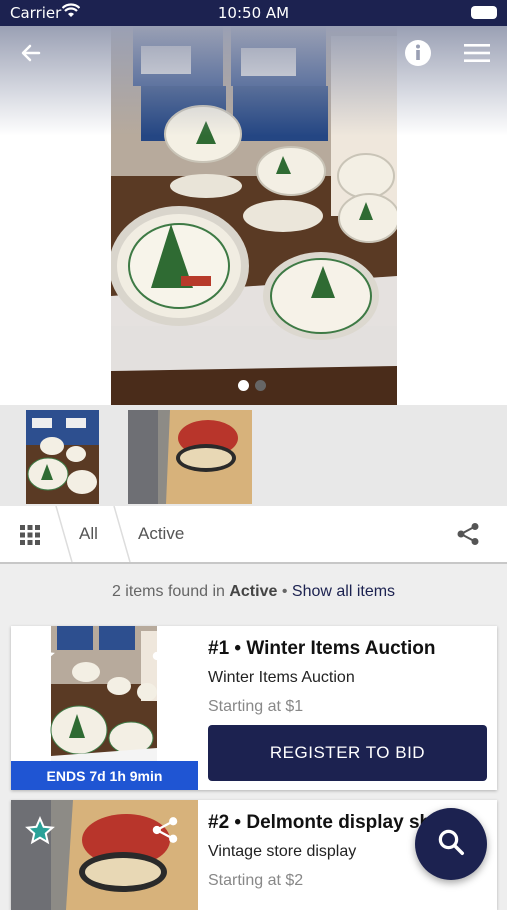  Describe the element at coordinates (321, 649) in the screenshot. I see `item-title: #1 • Winter Items Auction` at that location.